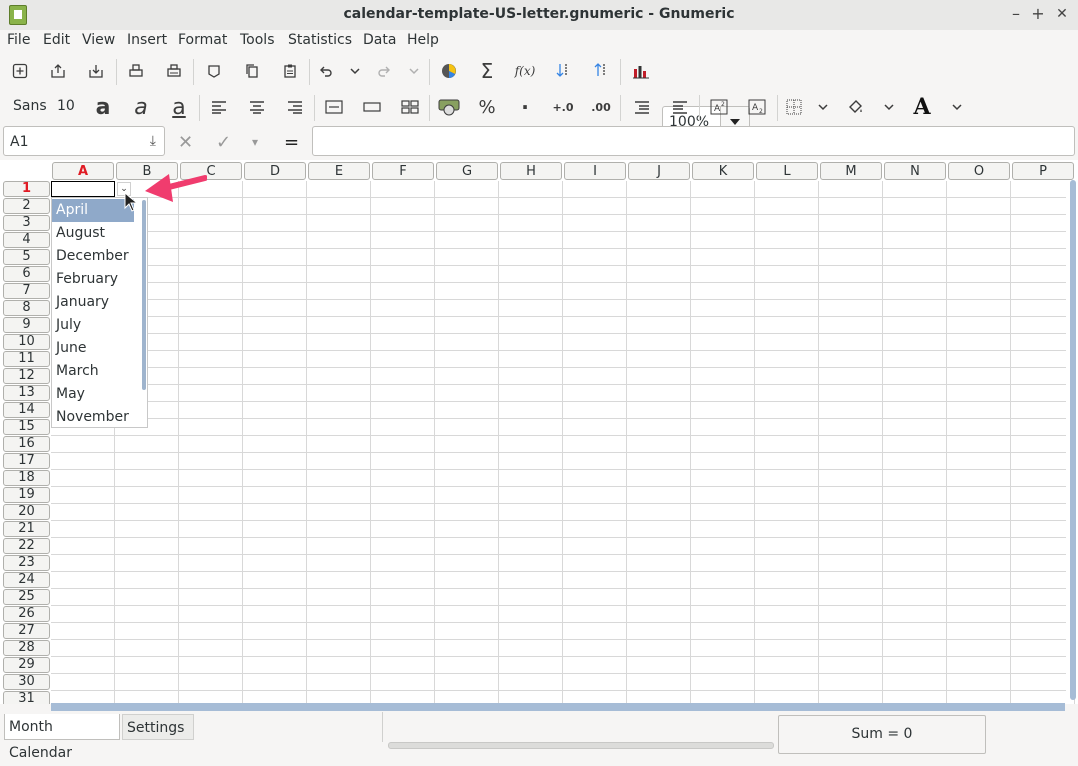 Image resolution: width=1078 pixels, height=766 pixels. I want to click on accept-edit-icon: ✓, so click(223, 142).